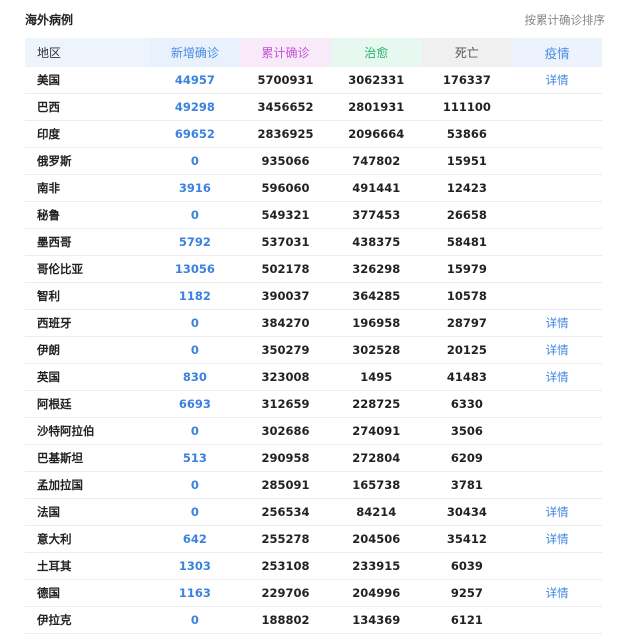 Image resolution: width=635 pixels, height=634 pixels. I want to click on cell-new: 1303, so click(195, 566).